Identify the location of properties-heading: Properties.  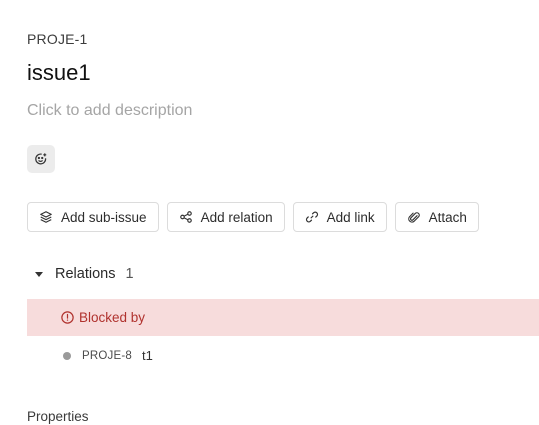
(58, 416).